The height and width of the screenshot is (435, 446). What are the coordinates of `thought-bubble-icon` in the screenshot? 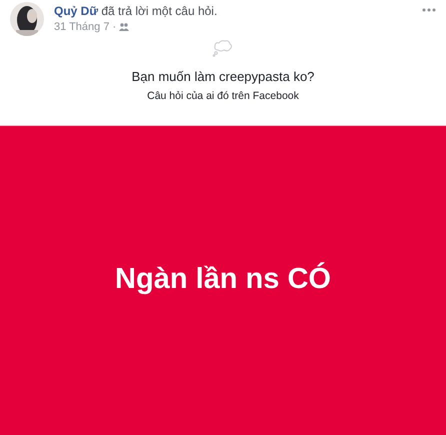 It's located at (223, 48).